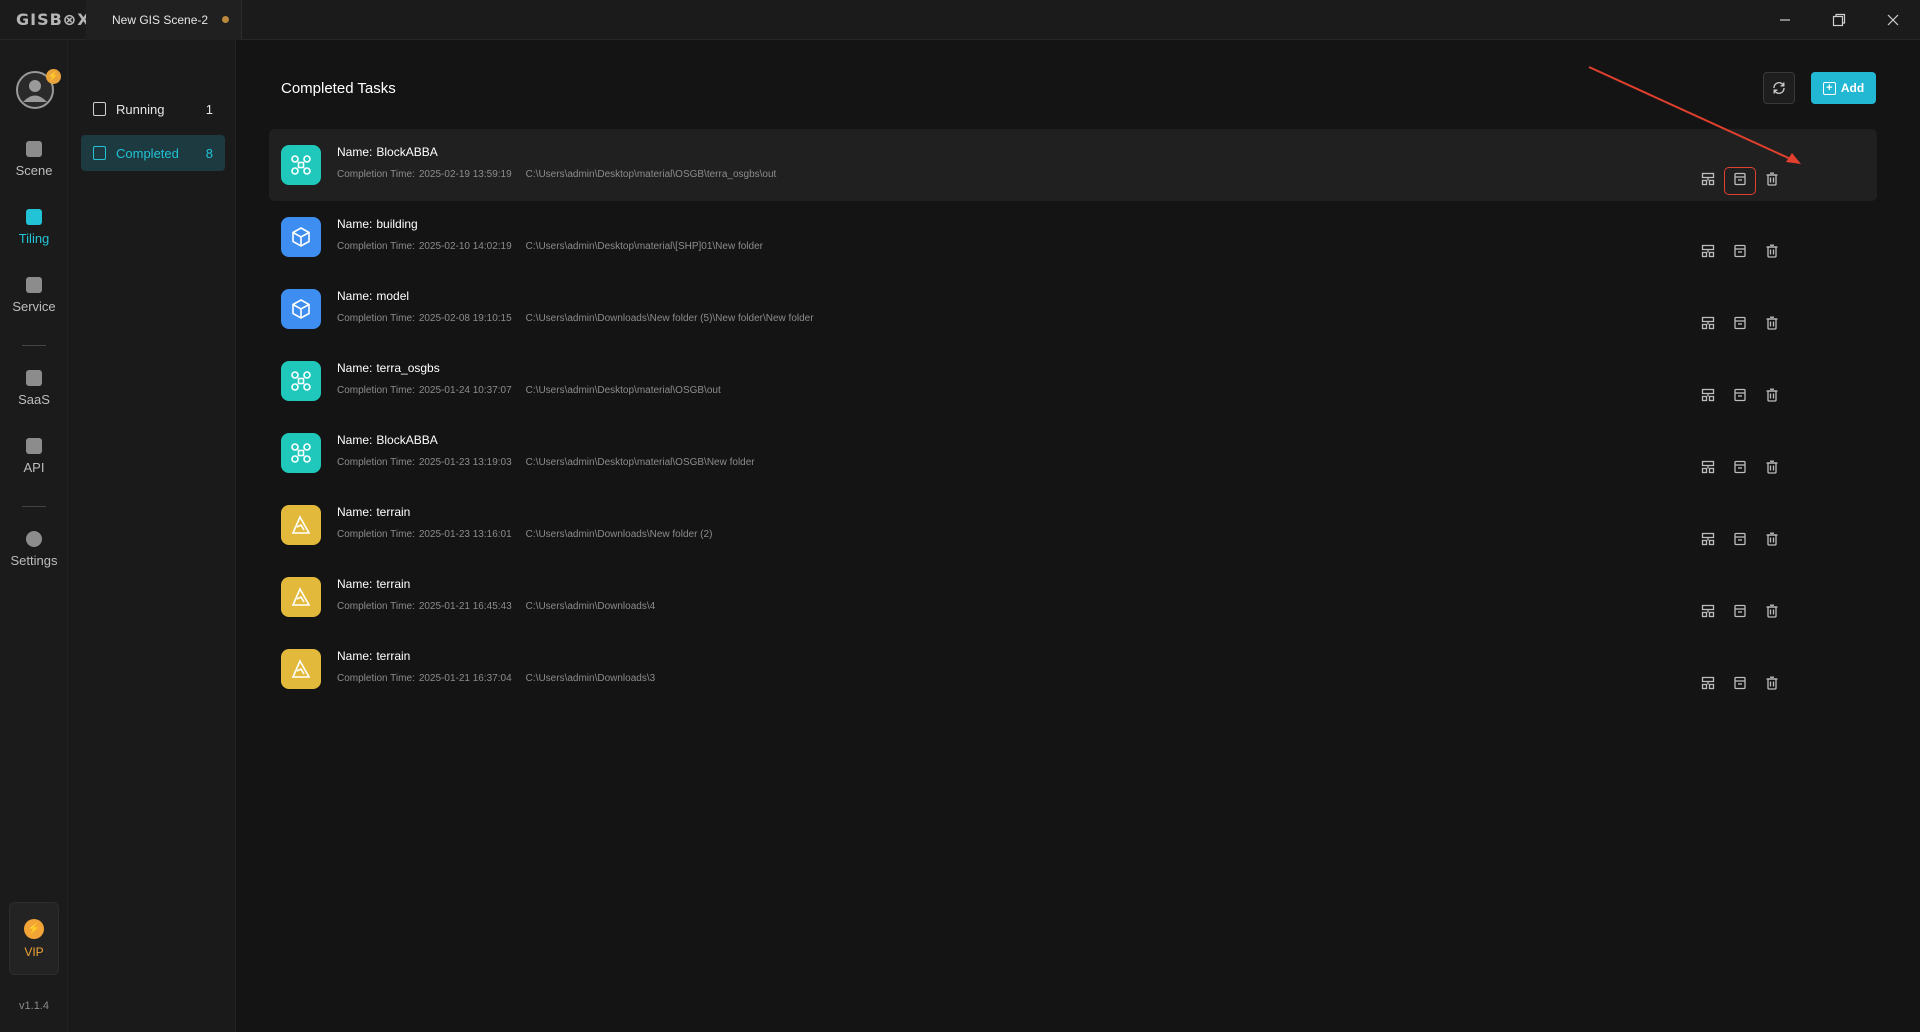 The height and width of the screenshot is (1032, 1920). Describe the element at coordinates (1839, 20) in the screenshot. I see `restore-icon` at that location.